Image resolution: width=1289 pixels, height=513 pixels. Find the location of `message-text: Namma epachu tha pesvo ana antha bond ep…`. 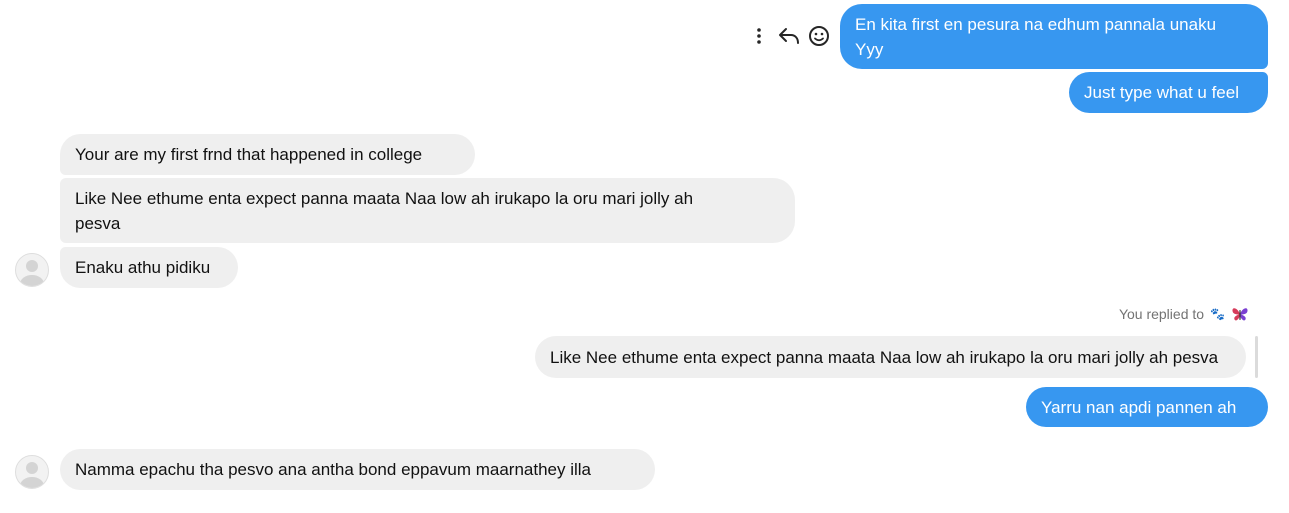

message-text: Namma epachu tha pesvo ana antha bond ep… is located at coordinates (333, 469).